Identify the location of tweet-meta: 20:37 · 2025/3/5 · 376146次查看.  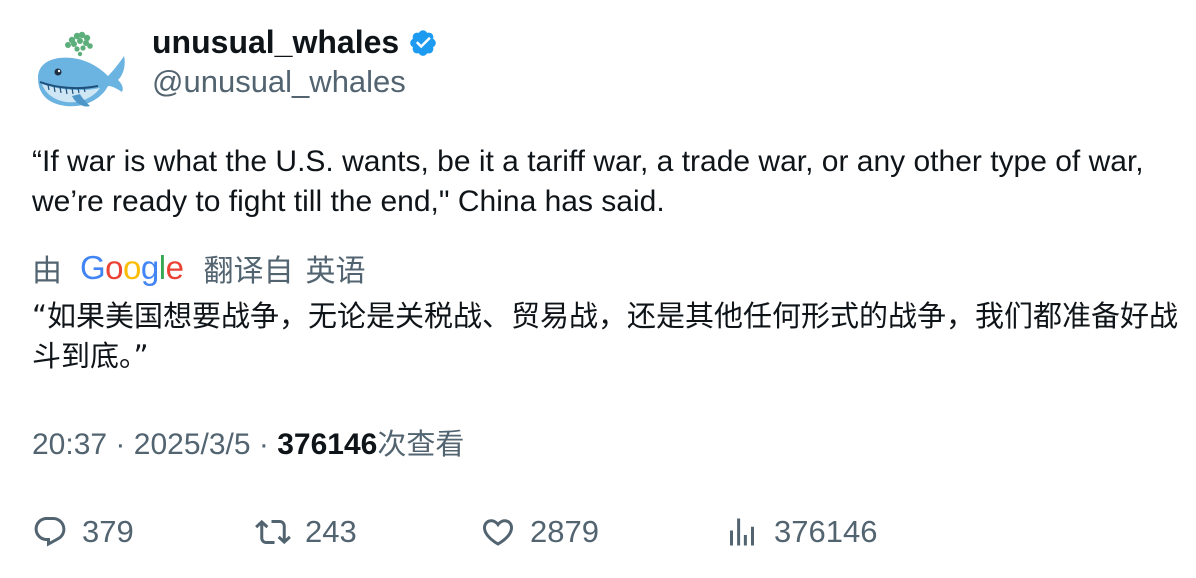
(248, 444).